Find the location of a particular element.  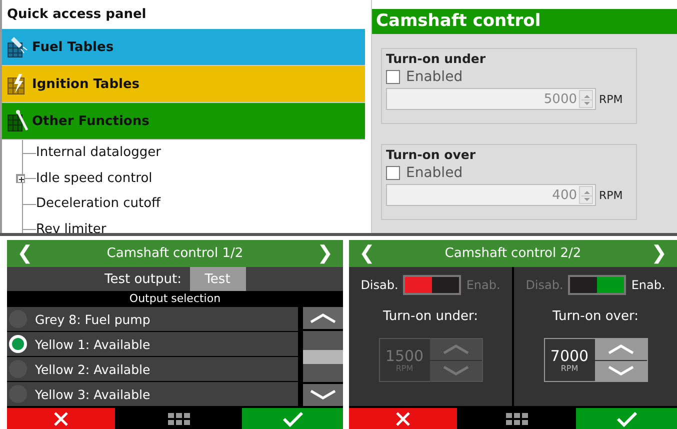

output-option: Yellow 2: Available is located at coordinates (152, 369).